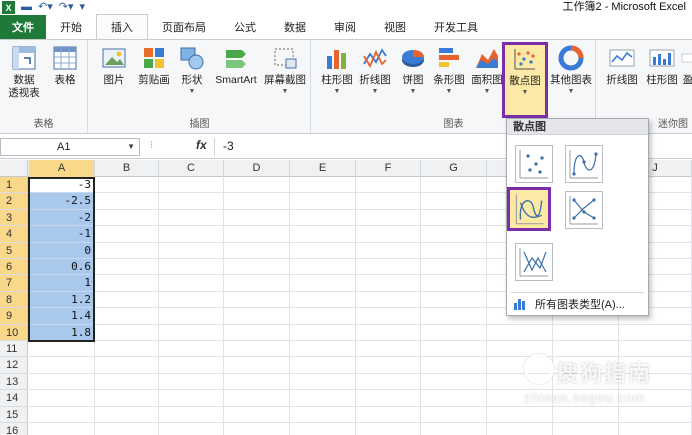 This screenshot has height=435, width=692. I want to click on shapes-button: 形状 ▼, so click(192, 70).